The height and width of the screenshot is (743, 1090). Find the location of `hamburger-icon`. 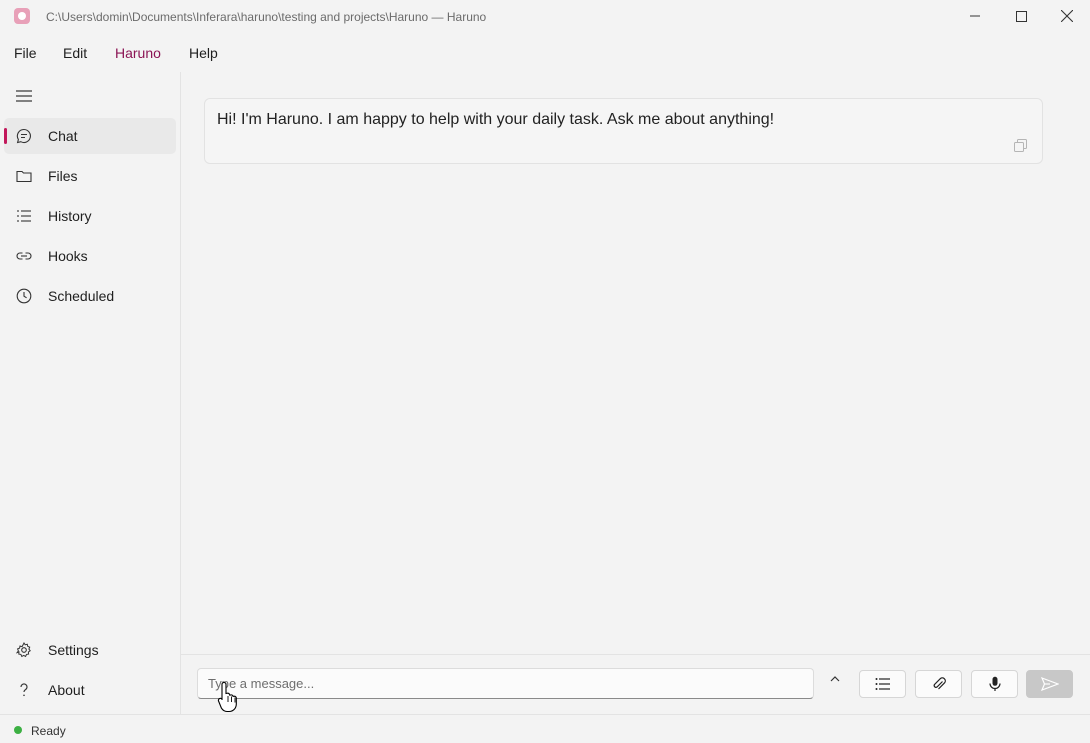

hamburger-icon is located at coordinates (24, 96).